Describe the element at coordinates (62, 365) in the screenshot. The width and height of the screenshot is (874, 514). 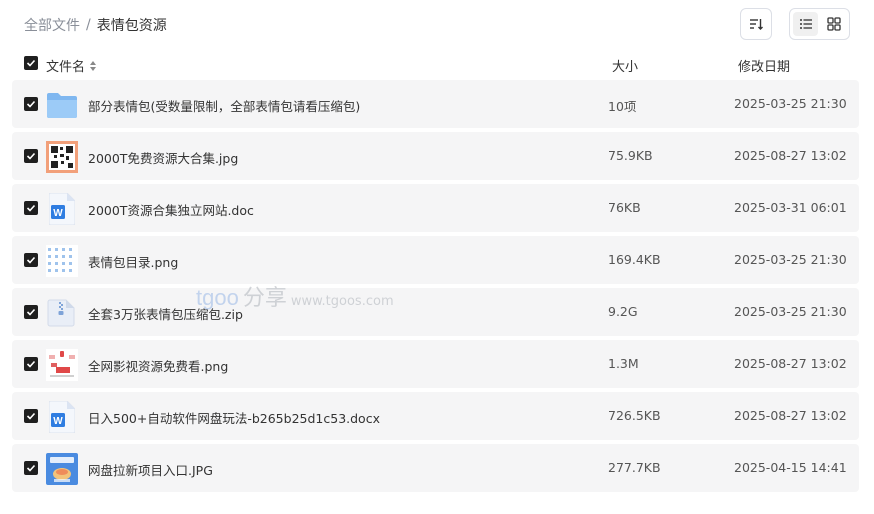
I see `poster-image-icon` at that location.